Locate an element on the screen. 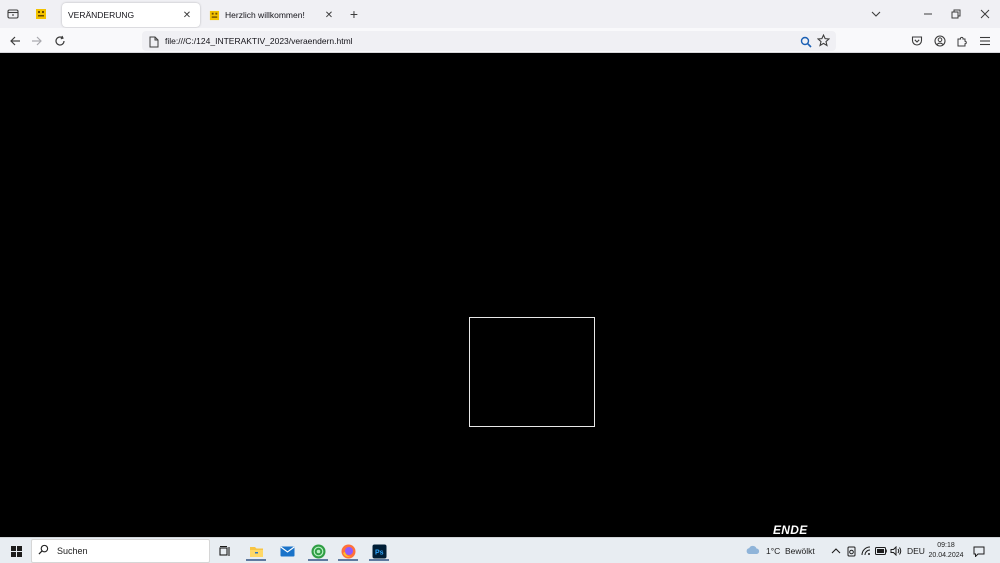  mail-icon is located at coordinates (287, 551).